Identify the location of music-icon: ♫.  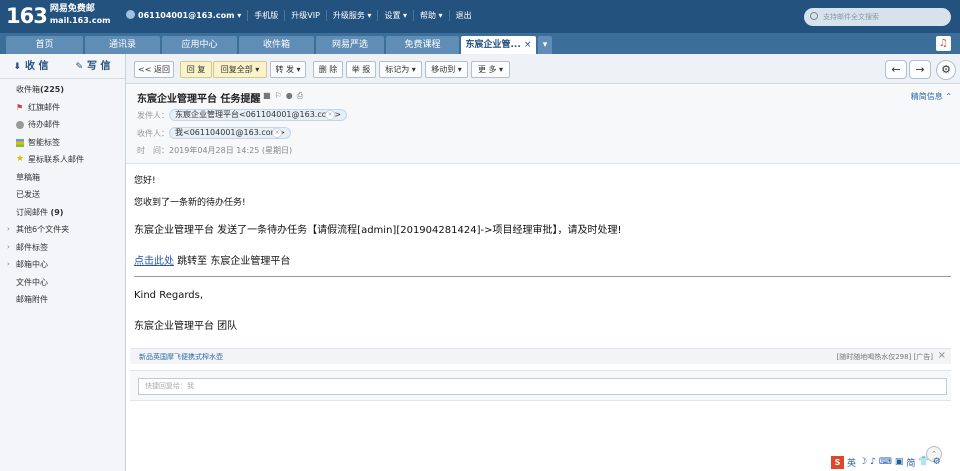
(943, 43).